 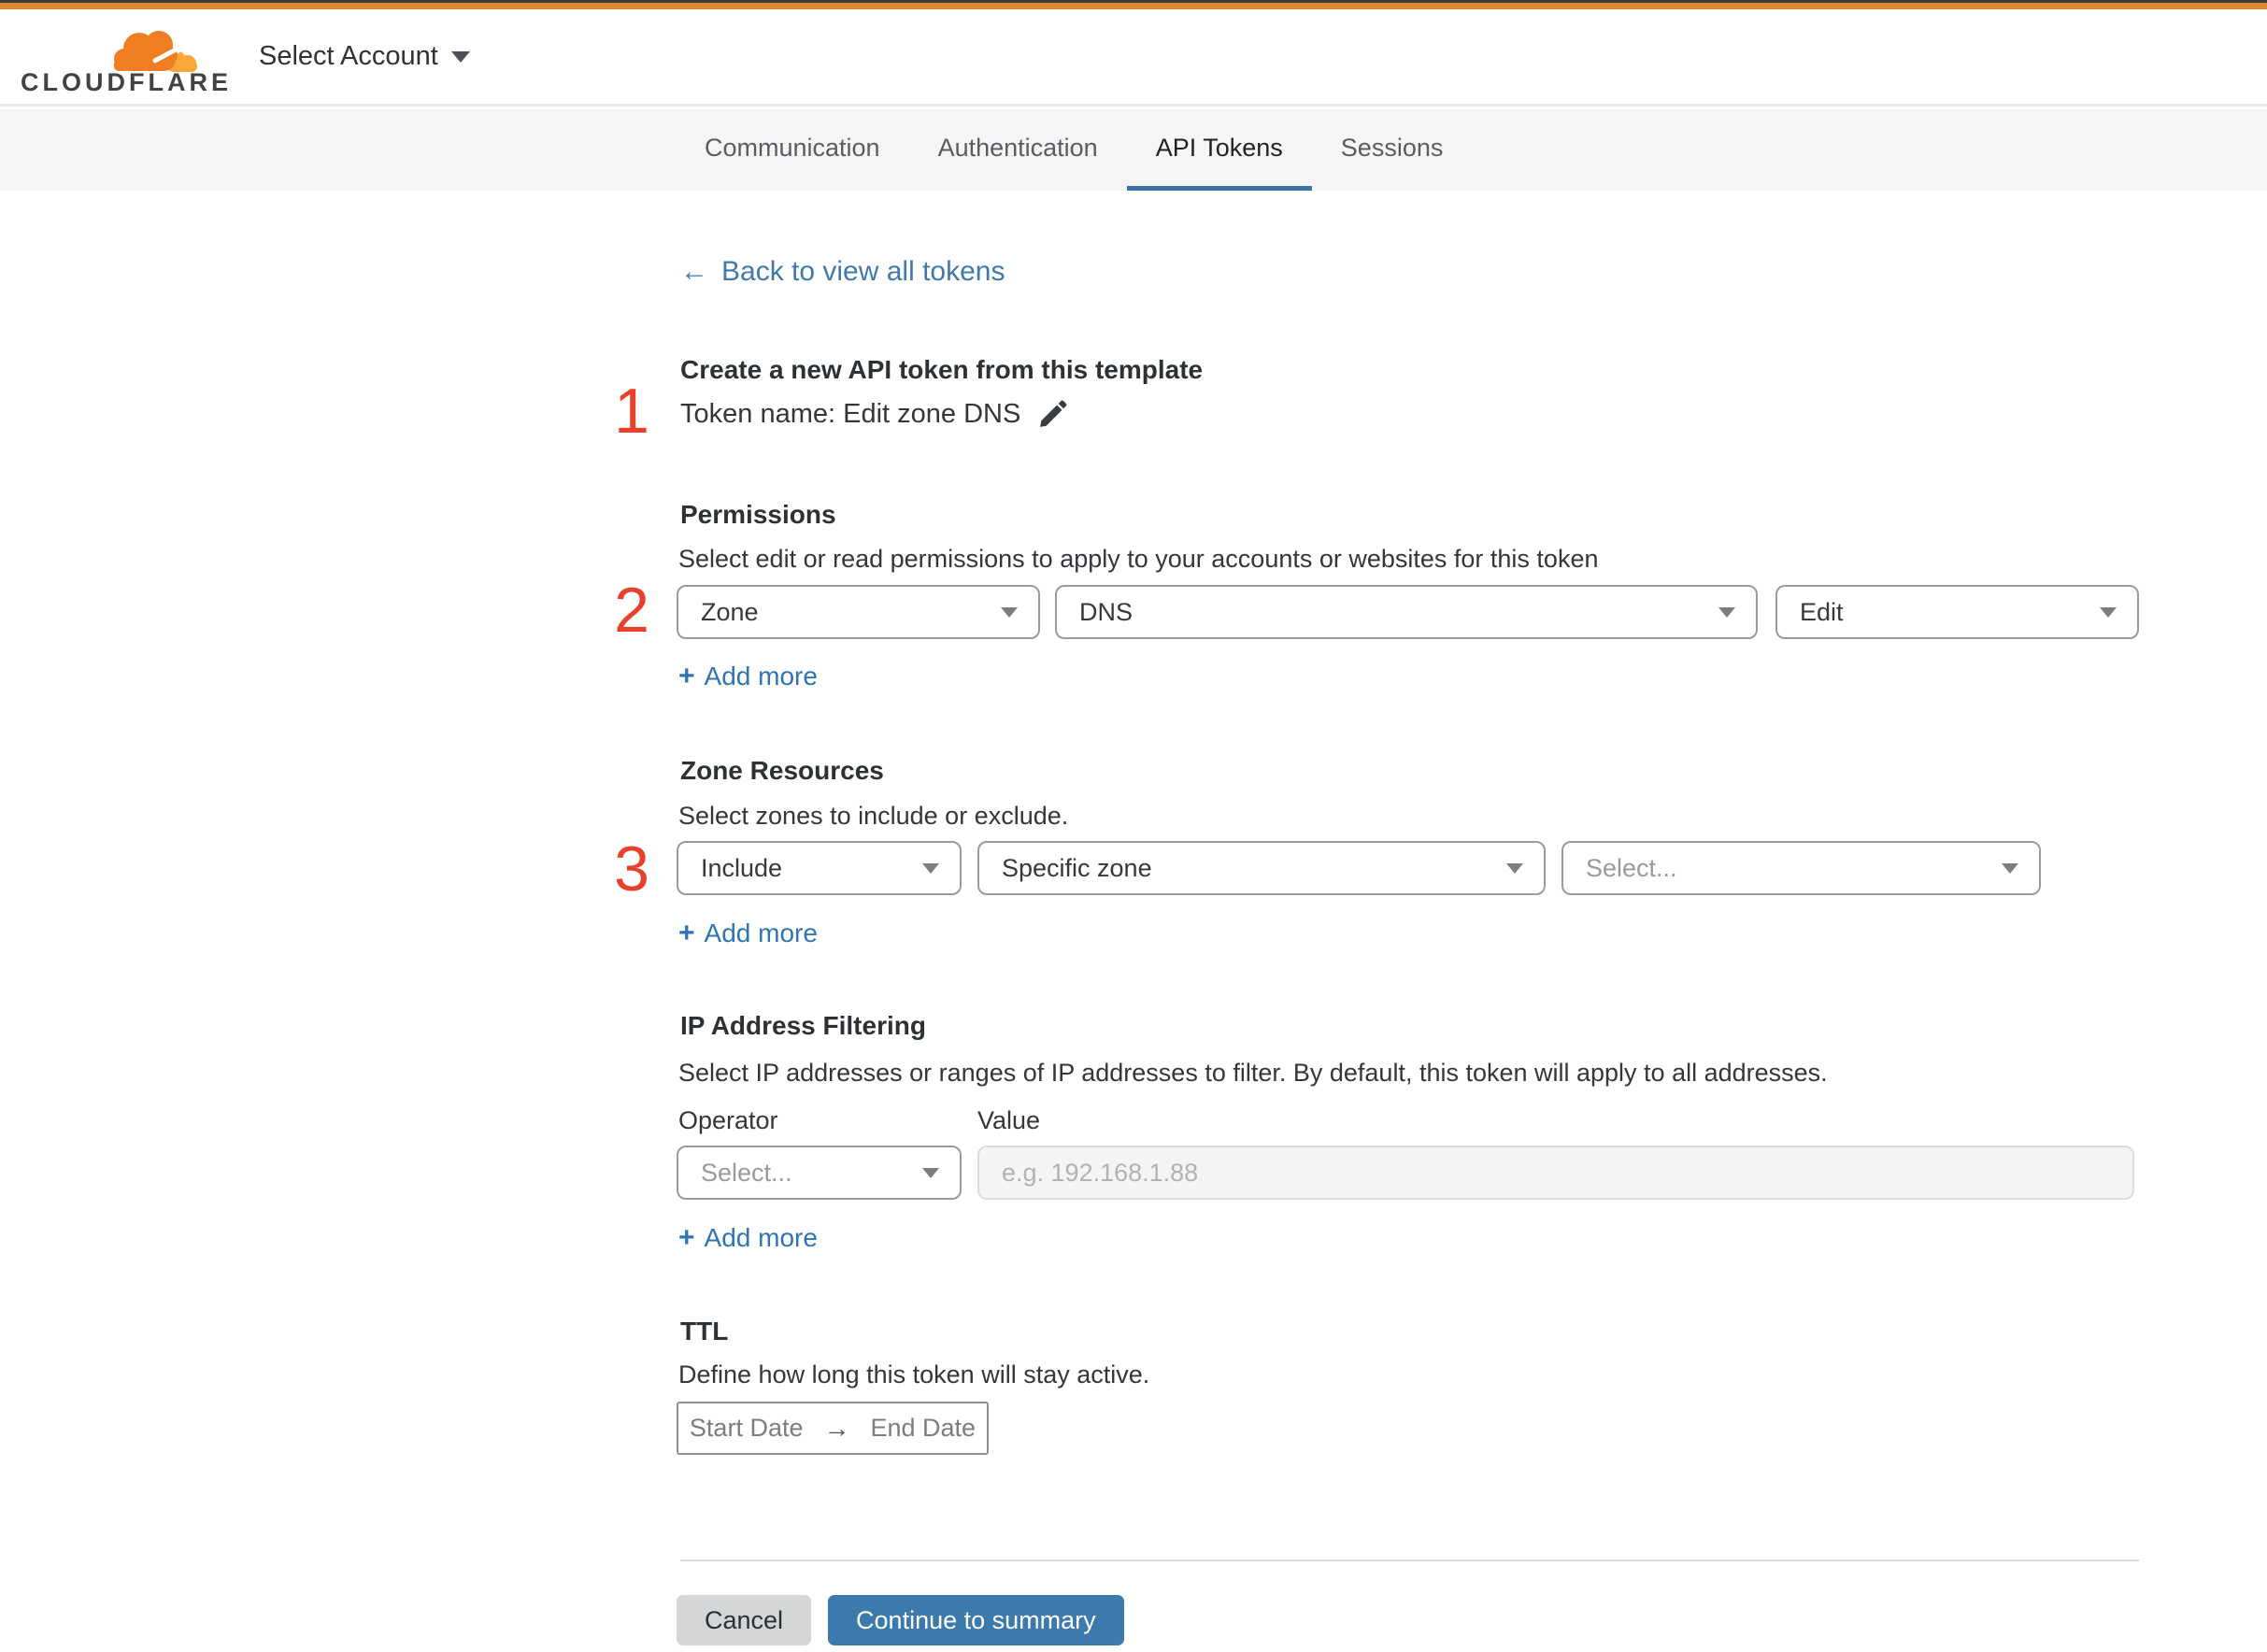 I want to click on continue-to-summary-button: Continue to summary, so click(x=976, y=1620).